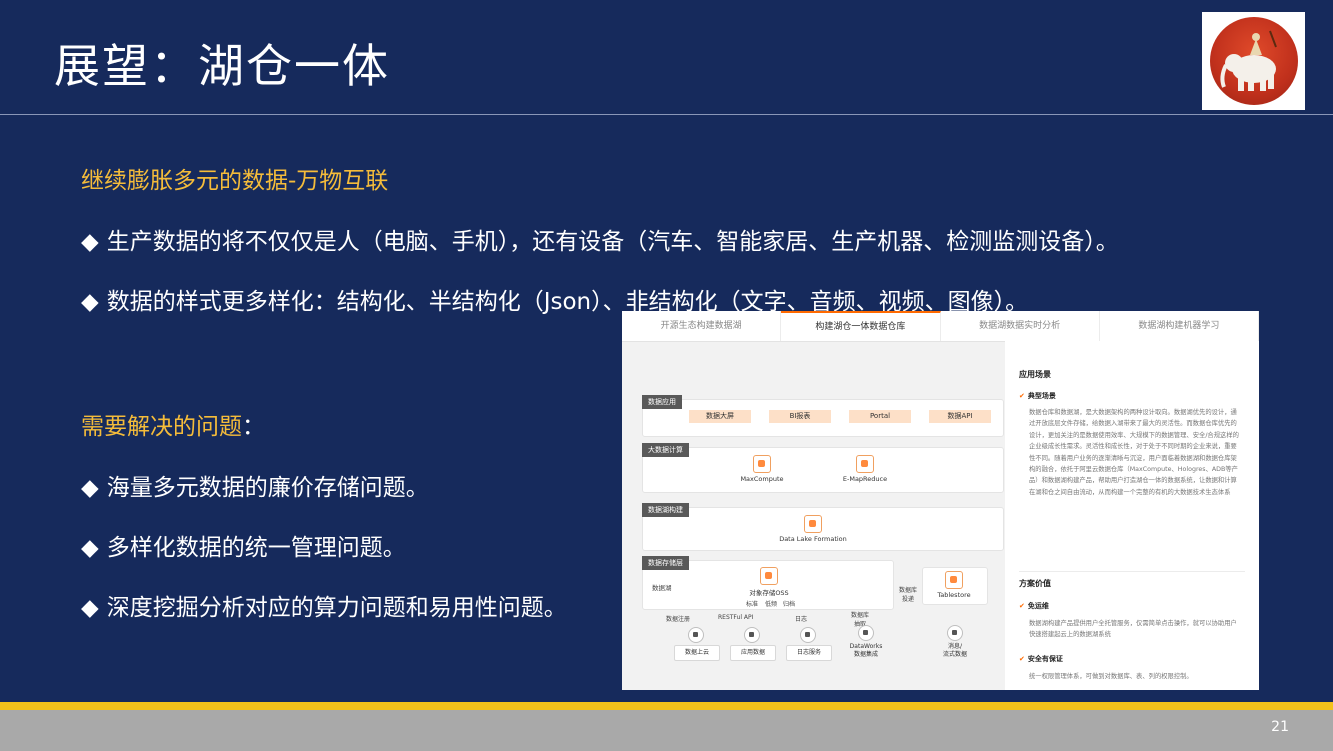 The height and width of the screenshot is (751, 1333). I want to click on source-cloud-upload: 数据上云, so click(697, 644).